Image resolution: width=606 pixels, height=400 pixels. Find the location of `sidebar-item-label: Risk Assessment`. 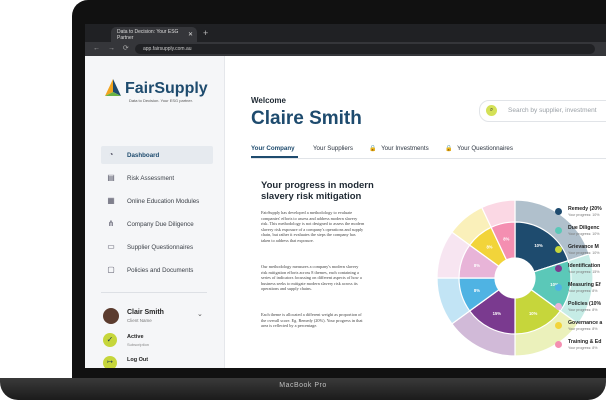

sidebar-item-label: Risk Assessment is located at coordinates (151, 178).